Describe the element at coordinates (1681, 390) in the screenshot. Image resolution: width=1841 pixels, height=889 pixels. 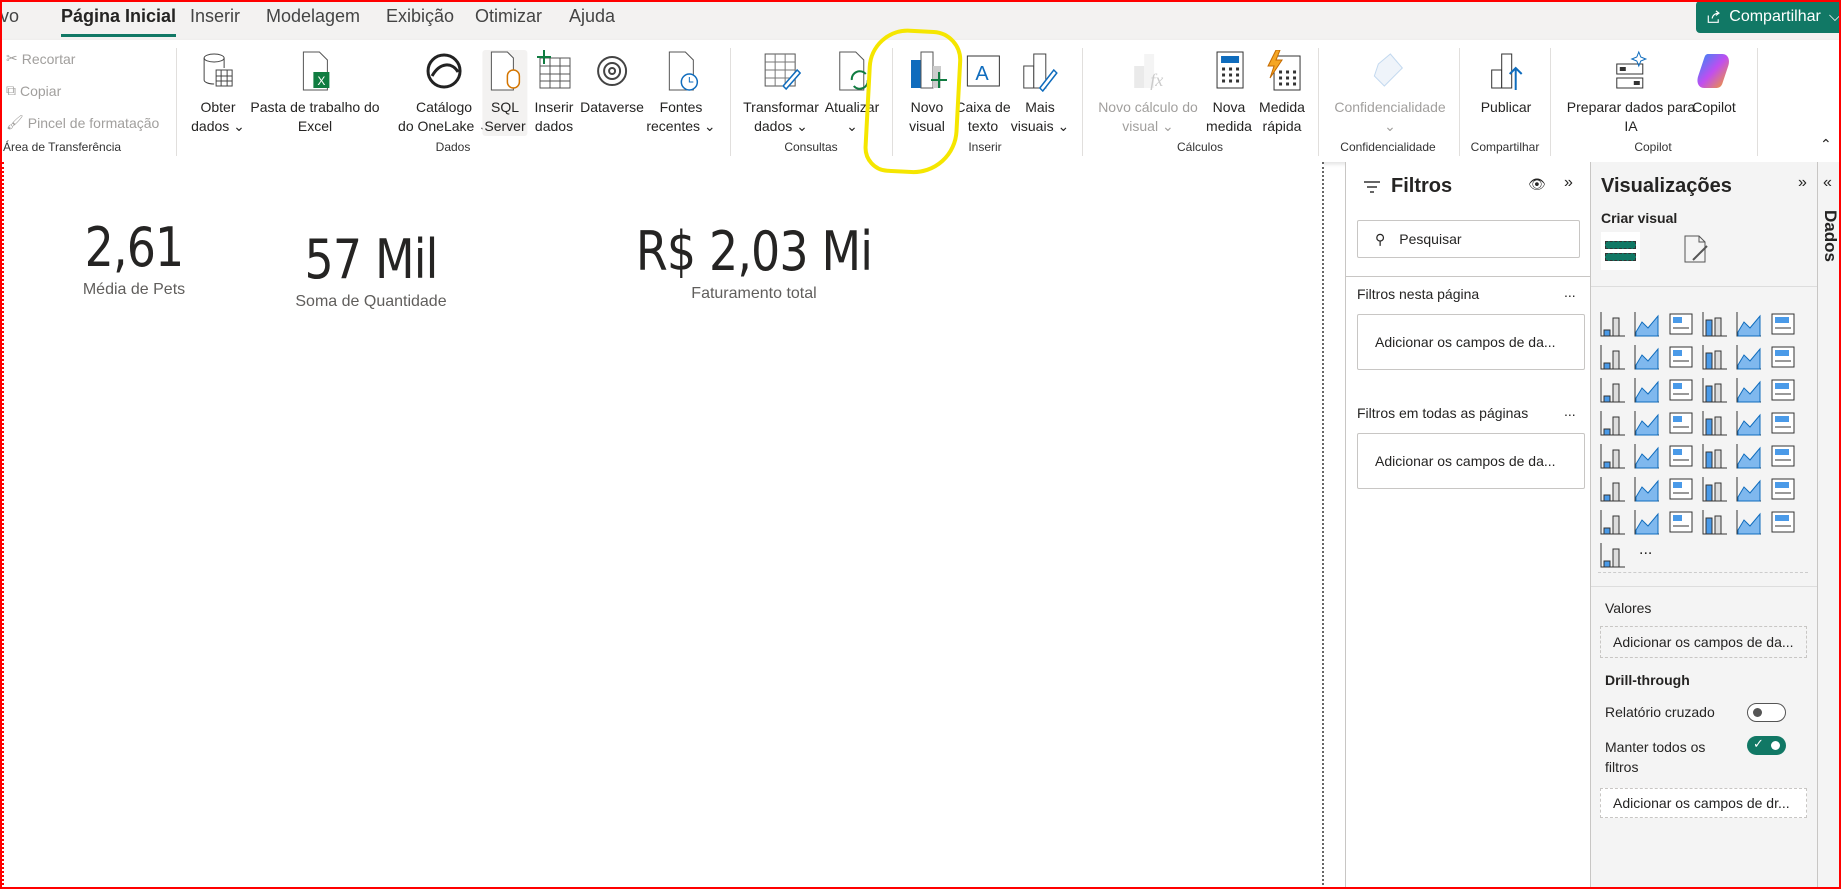
I see `funnel-icon` at that location.